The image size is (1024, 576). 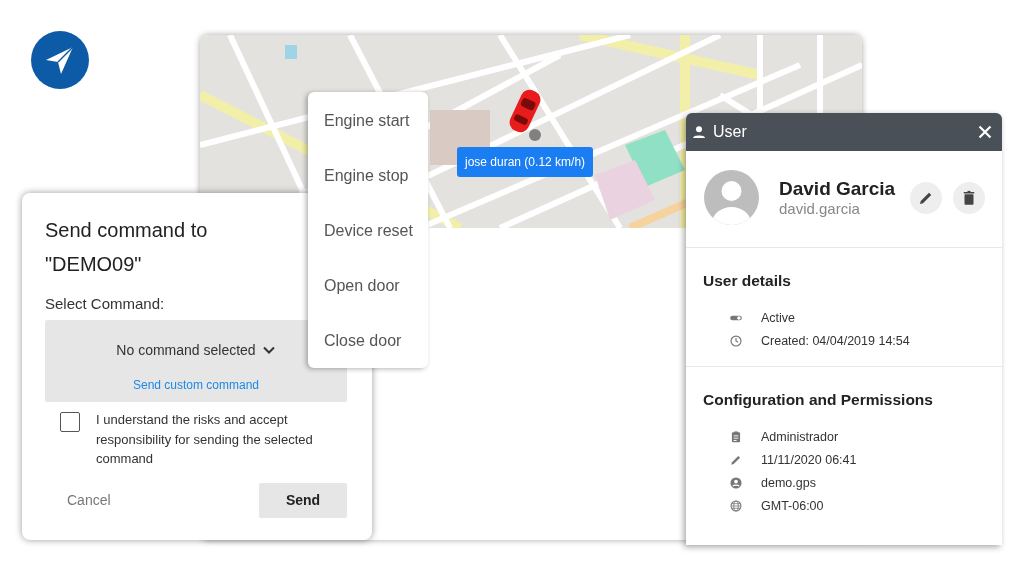 What do you see at coordinates (736, 436) in the screenshot?
I see `clipboard-icon` at bounding box center [736, 436].